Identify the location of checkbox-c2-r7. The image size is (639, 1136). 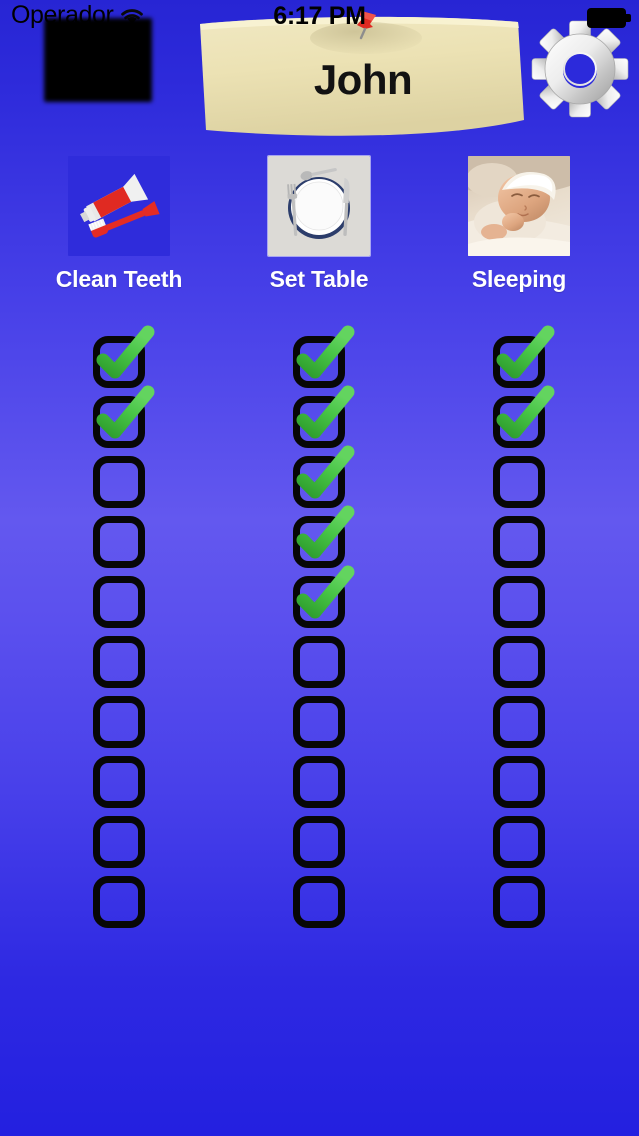
(519, 782).